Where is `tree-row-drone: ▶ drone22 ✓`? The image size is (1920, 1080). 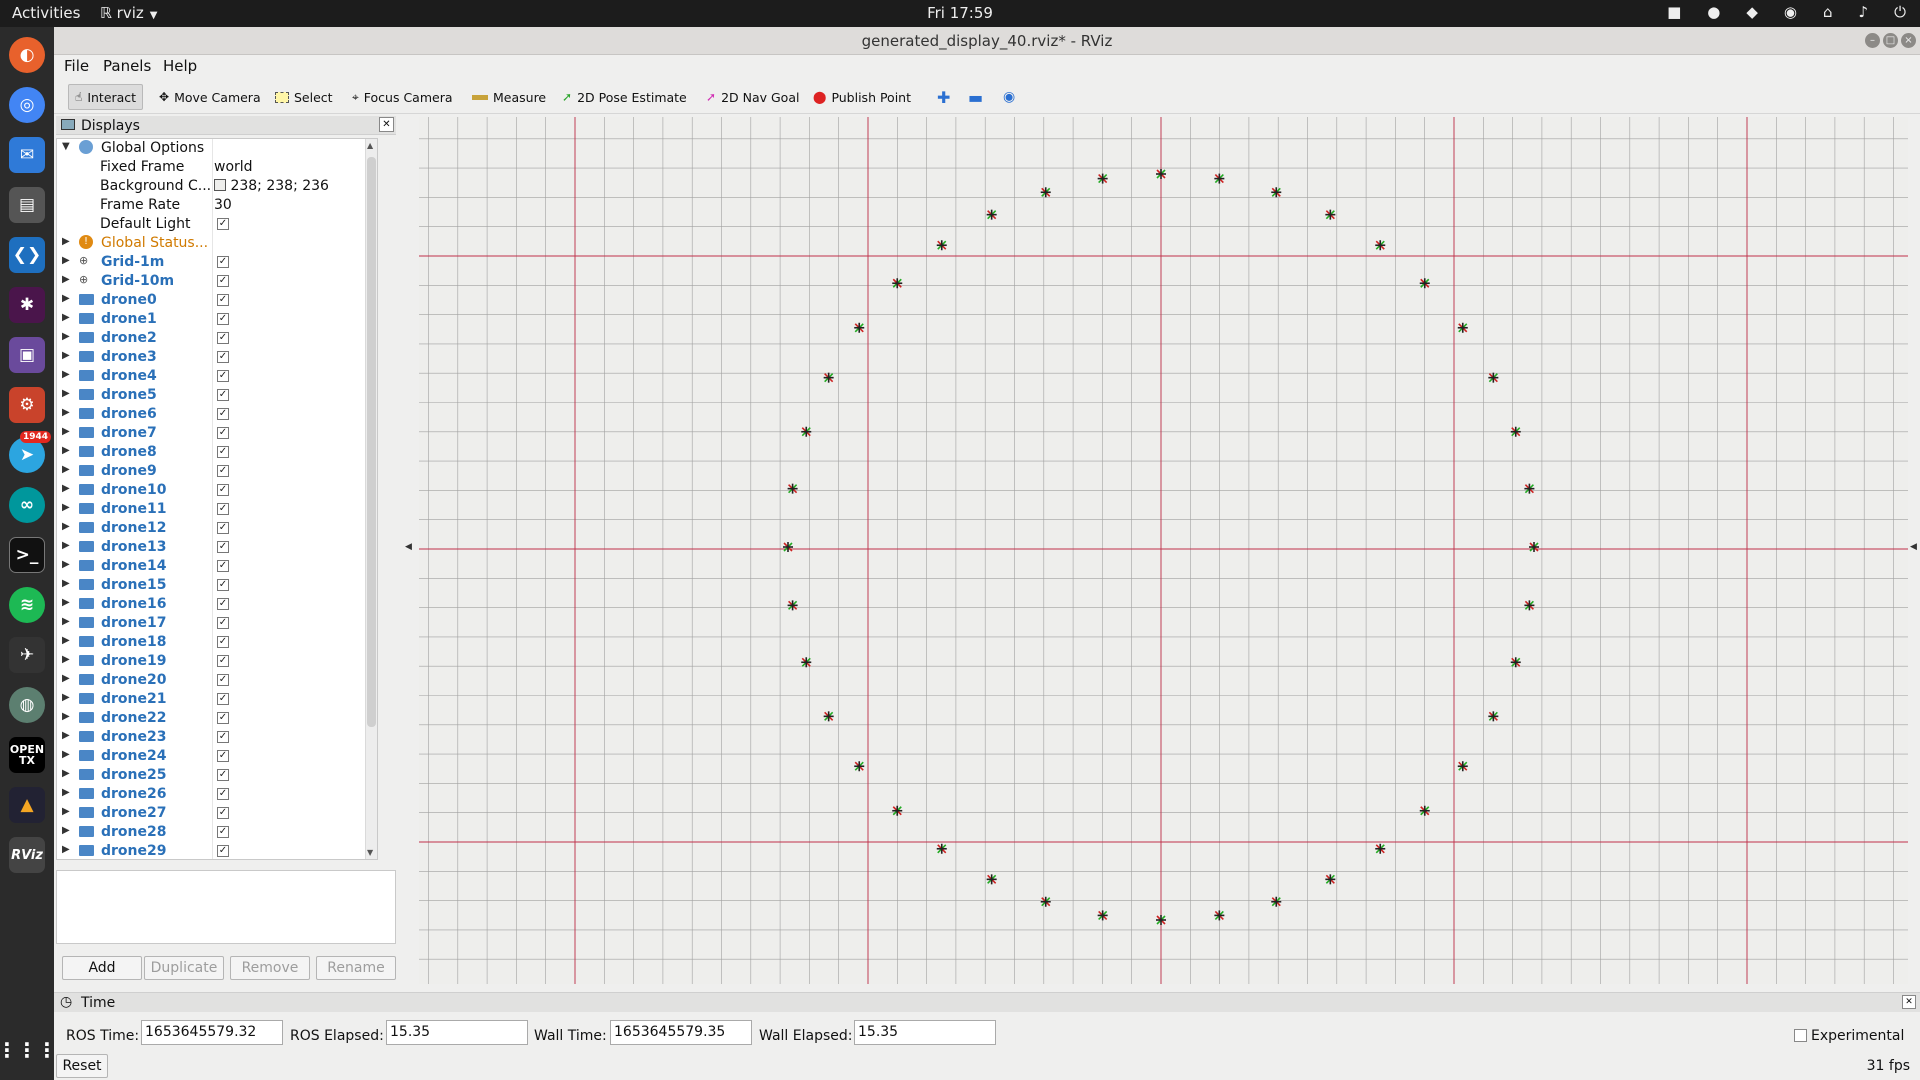
tree-row-drone: ▶ drone22 ✓ is located at coordinates (217, 718).